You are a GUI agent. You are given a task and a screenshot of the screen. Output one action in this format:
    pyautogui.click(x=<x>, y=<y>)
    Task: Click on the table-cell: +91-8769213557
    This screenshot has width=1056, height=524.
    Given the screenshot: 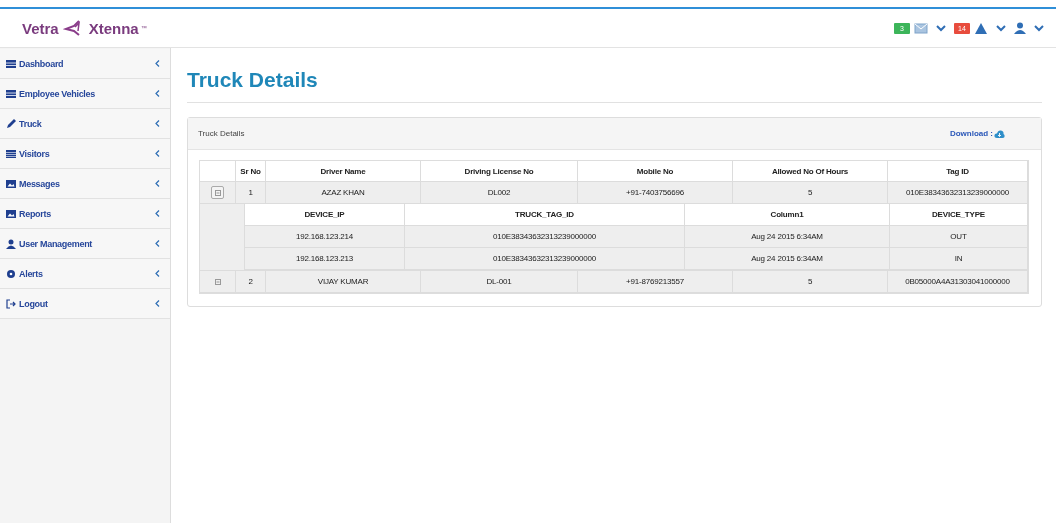 What is the action you would take?
    pyautogui.click(x=655, y=282)
    